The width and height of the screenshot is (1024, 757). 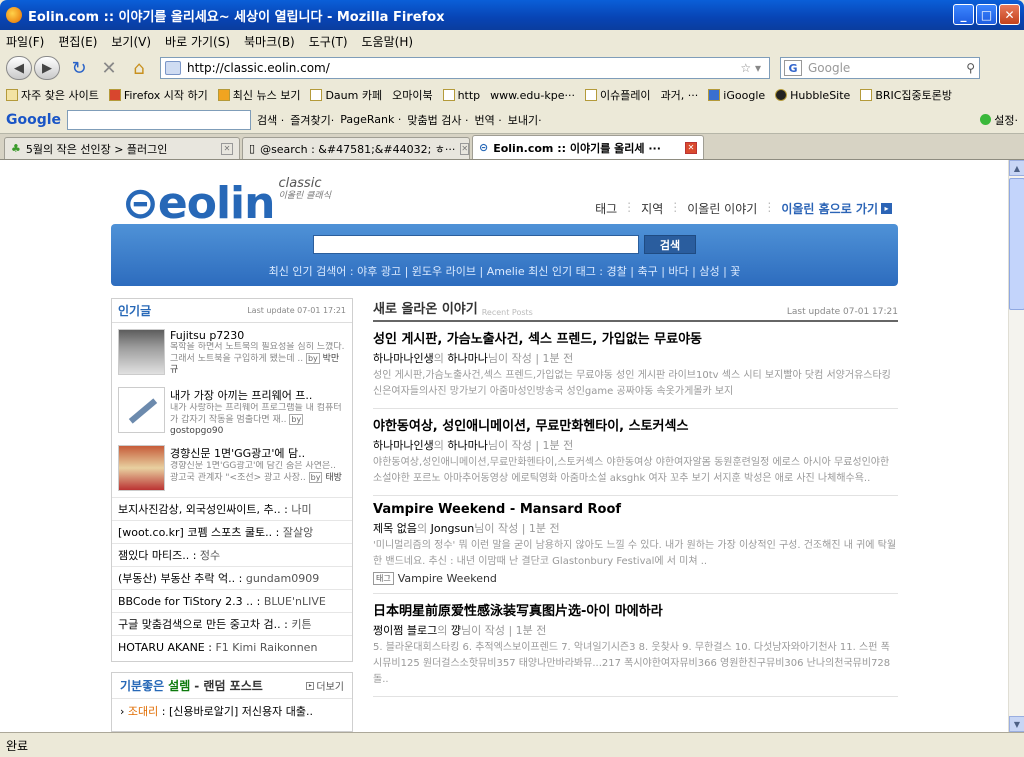 I want to click on close-button: ✕, so click(x=1009, y=14).